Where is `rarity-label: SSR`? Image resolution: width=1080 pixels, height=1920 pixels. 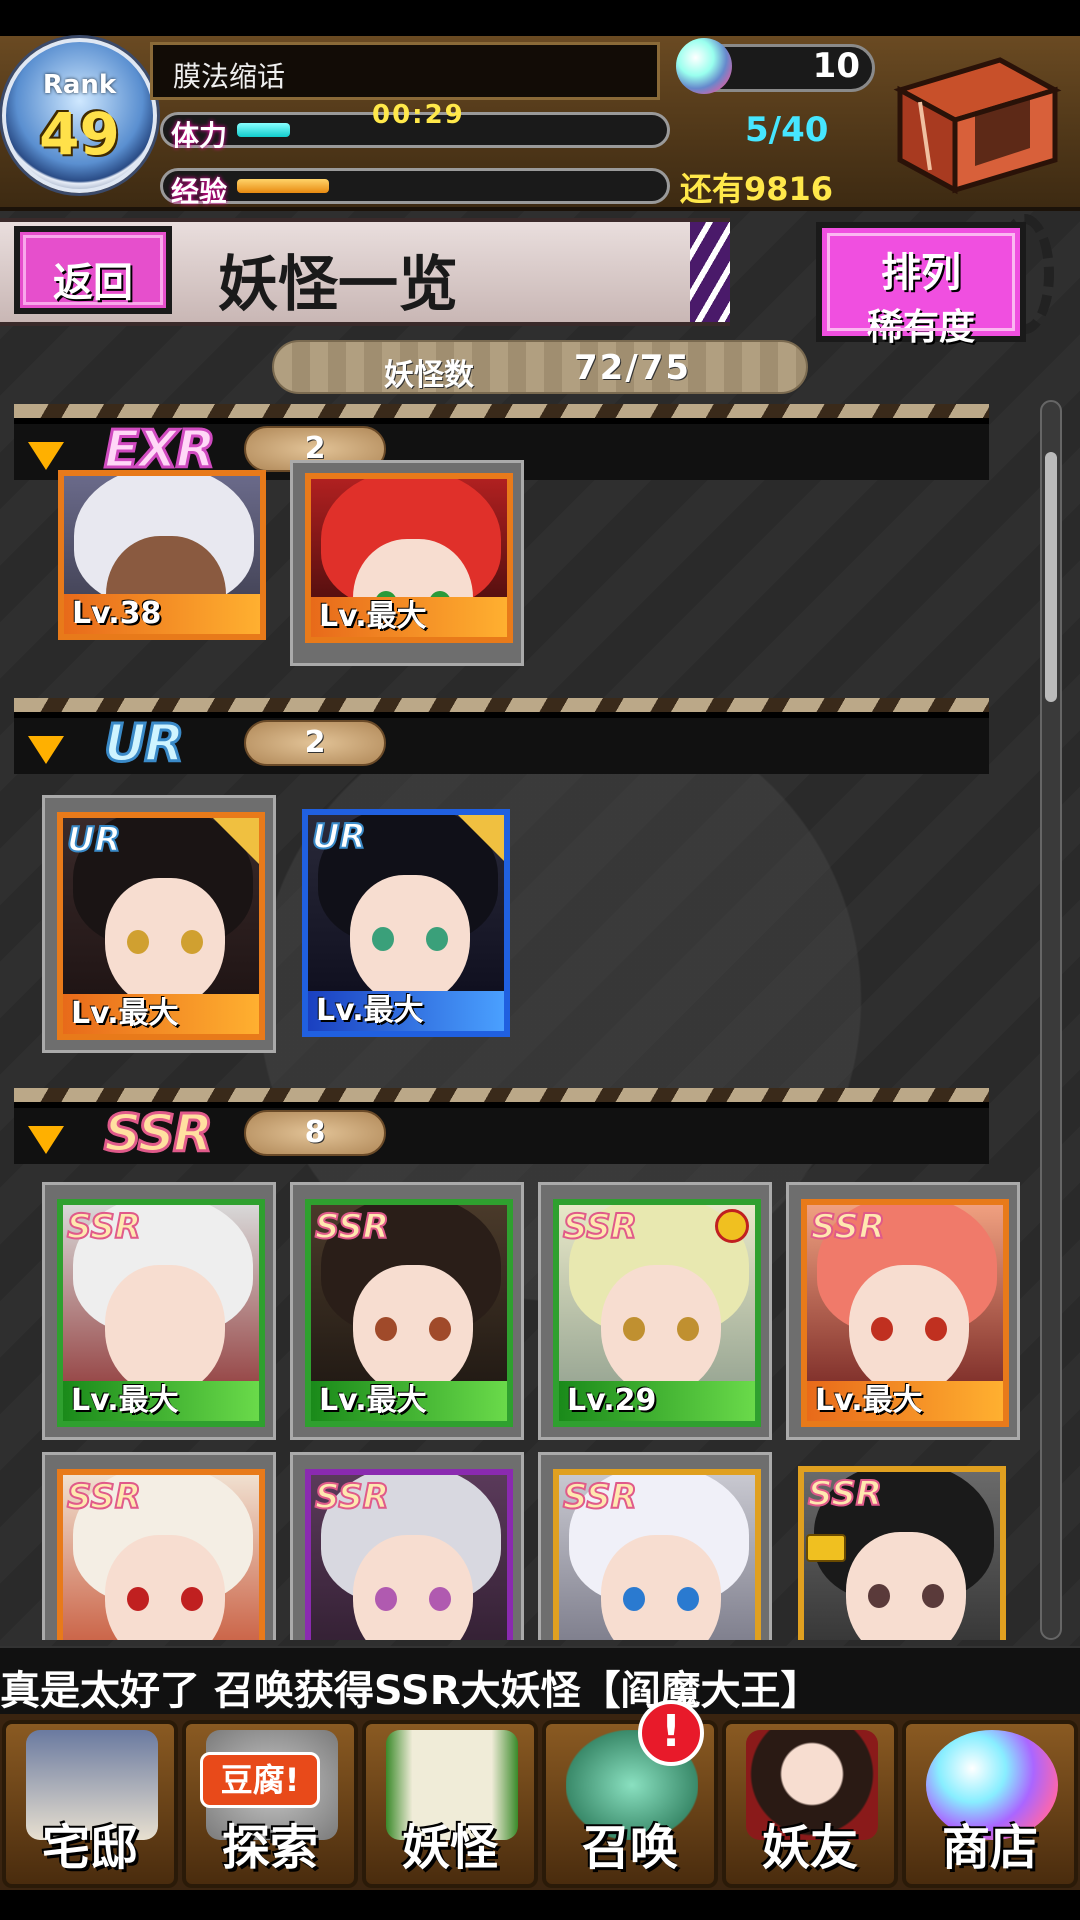
rarity-label: SSR is located at coordinates (158, 1134).